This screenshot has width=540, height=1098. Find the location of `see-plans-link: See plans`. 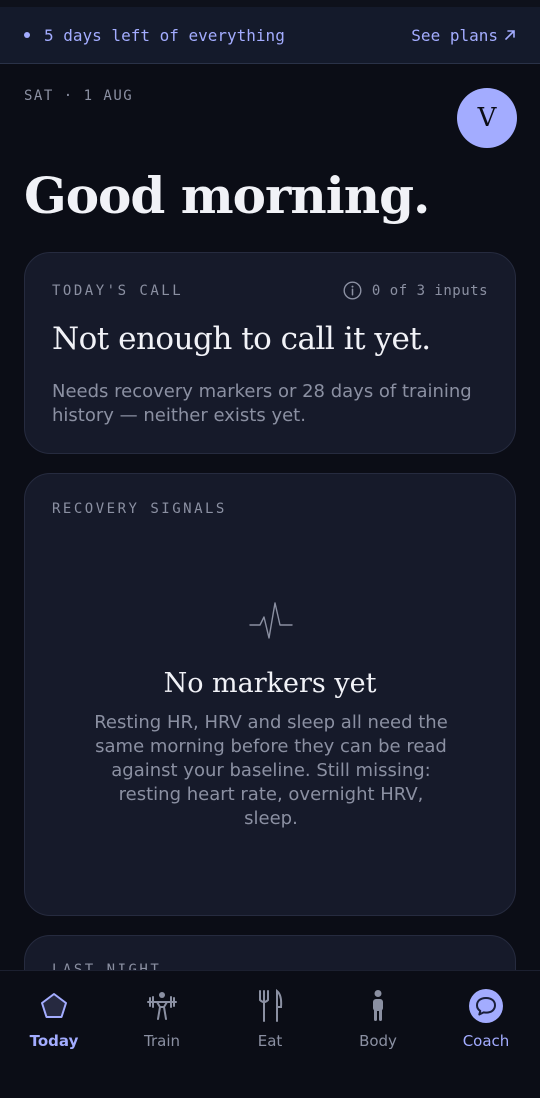

see-plans-link: See plans is located at coordinates (463, 35).